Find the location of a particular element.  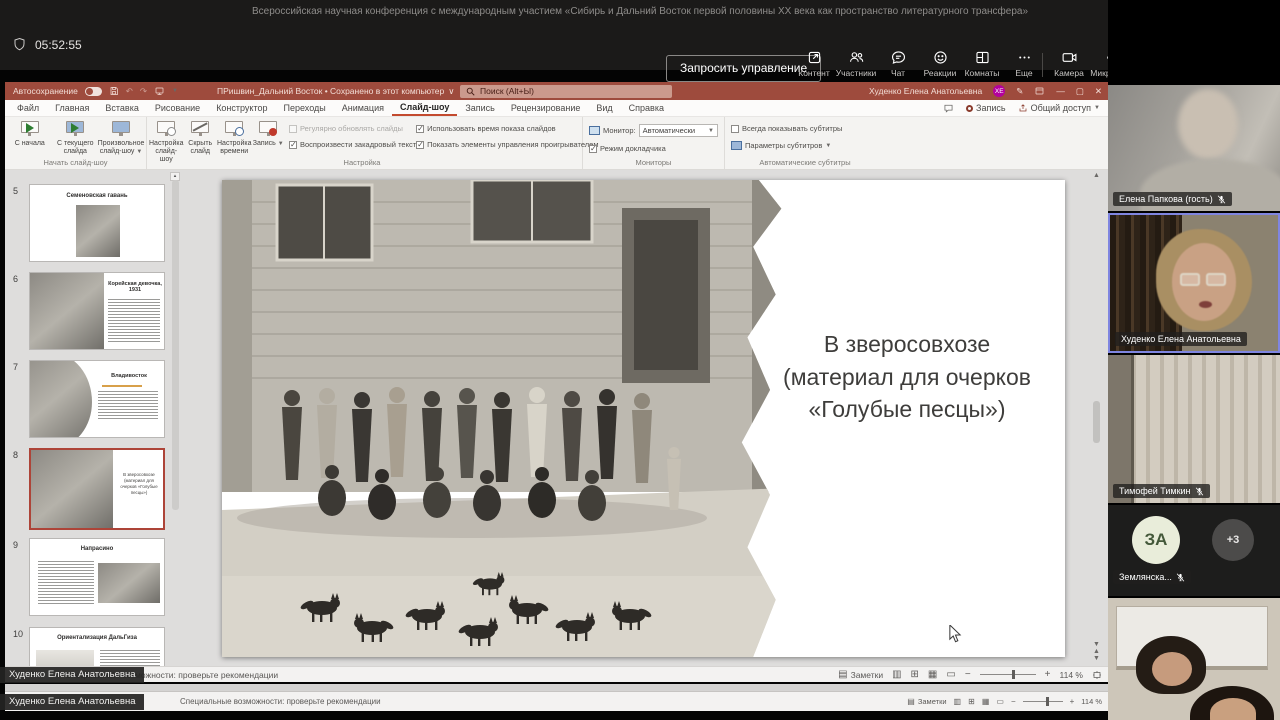

reactions-icon is located at coordinates (940, 57).